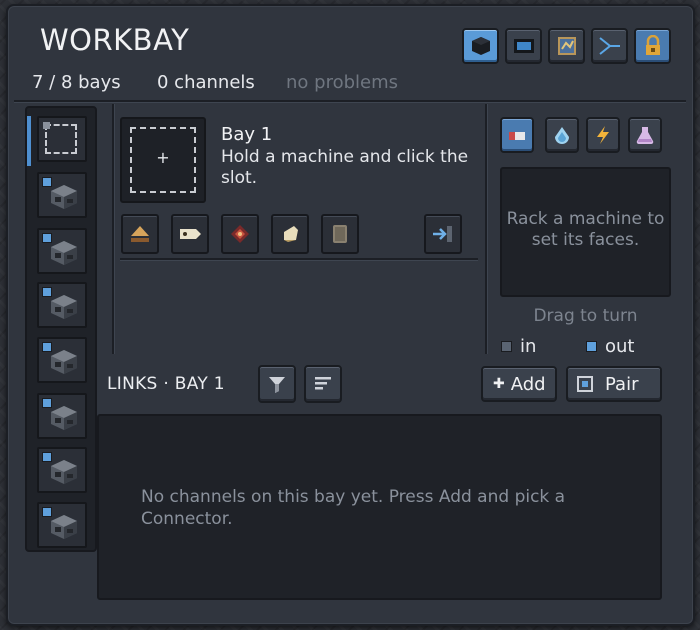  Describe the element at coordinates (277, 384) in the screenshot. I see `filter-icon` at that location.